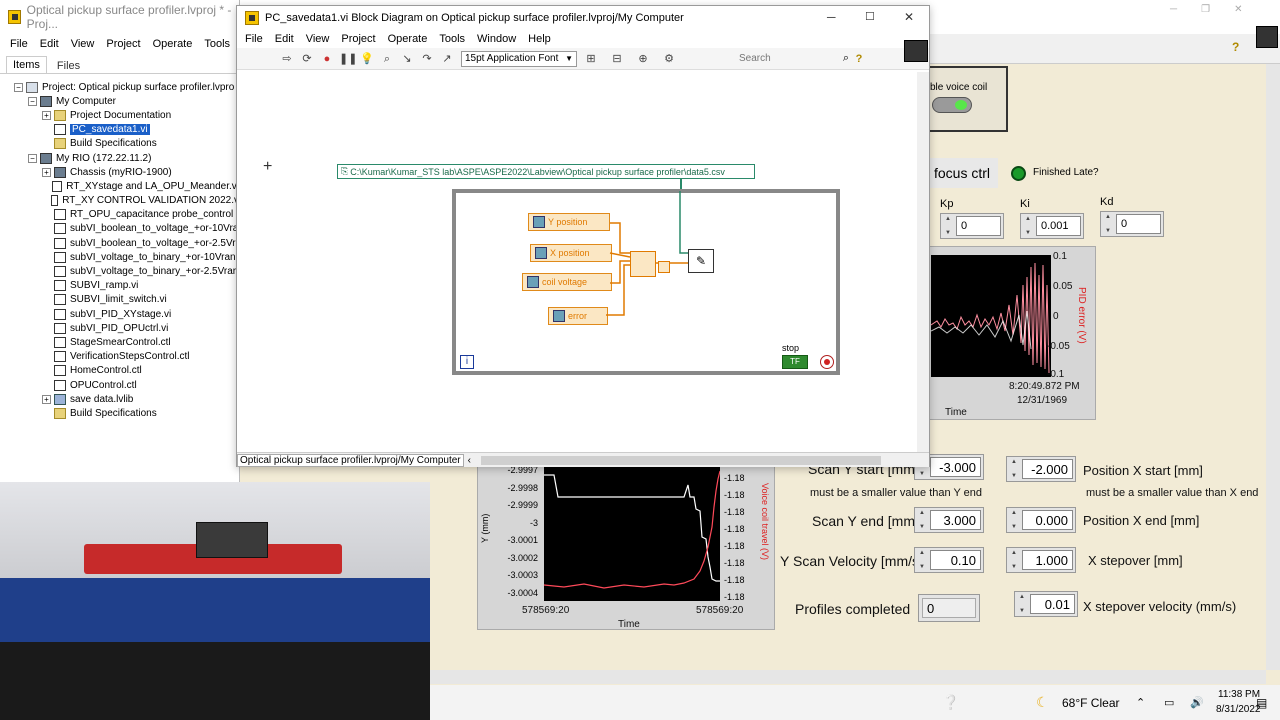  Describe the element at coordinates (126, 385) in the screenshot. I see `tree-item: OPUControl.ctl` at that location.